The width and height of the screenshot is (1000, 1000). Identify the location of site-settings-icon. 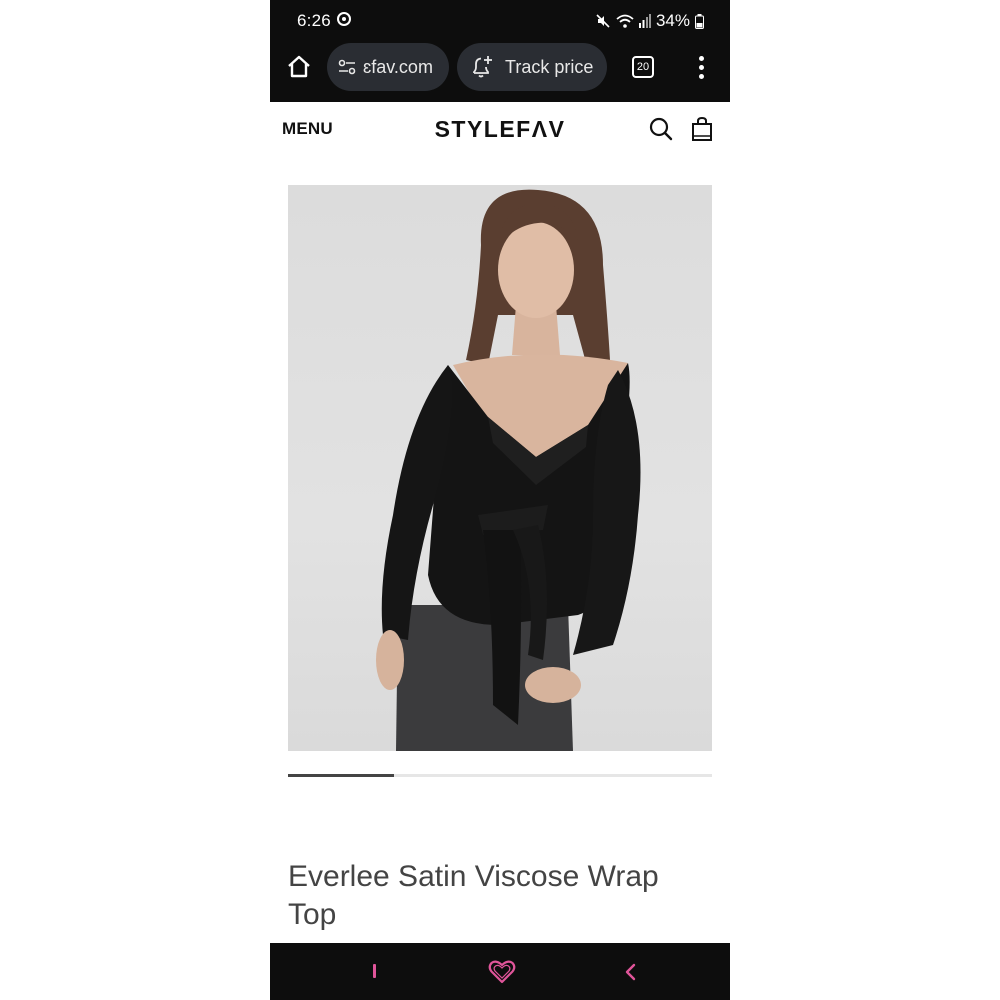
(347, 67).